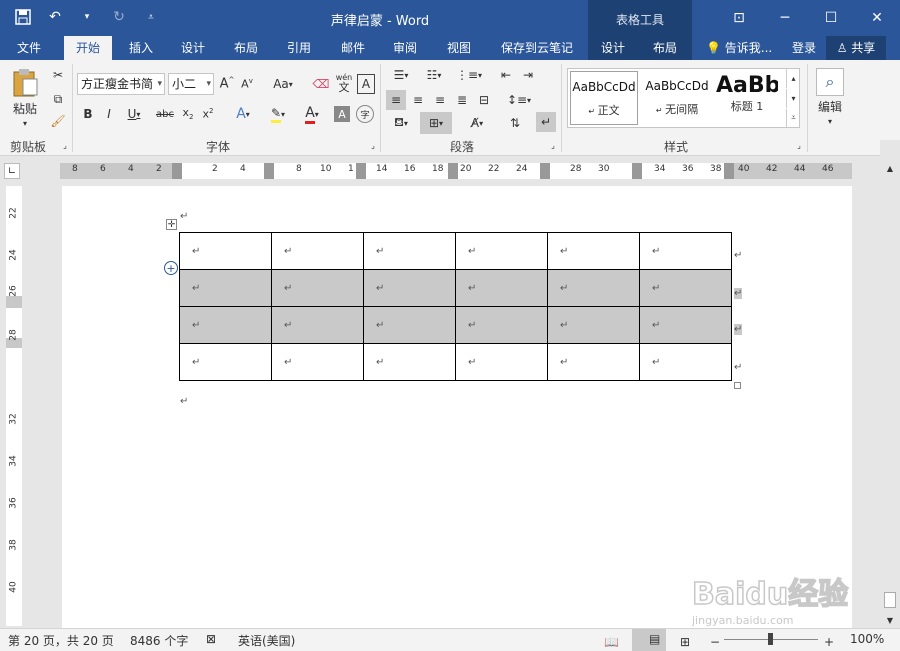 This screenshot has height=651, width=900. Describe the element at coordinates (890, 620) in the screenshot. I see `scroll-down-button: ▼` at that location.